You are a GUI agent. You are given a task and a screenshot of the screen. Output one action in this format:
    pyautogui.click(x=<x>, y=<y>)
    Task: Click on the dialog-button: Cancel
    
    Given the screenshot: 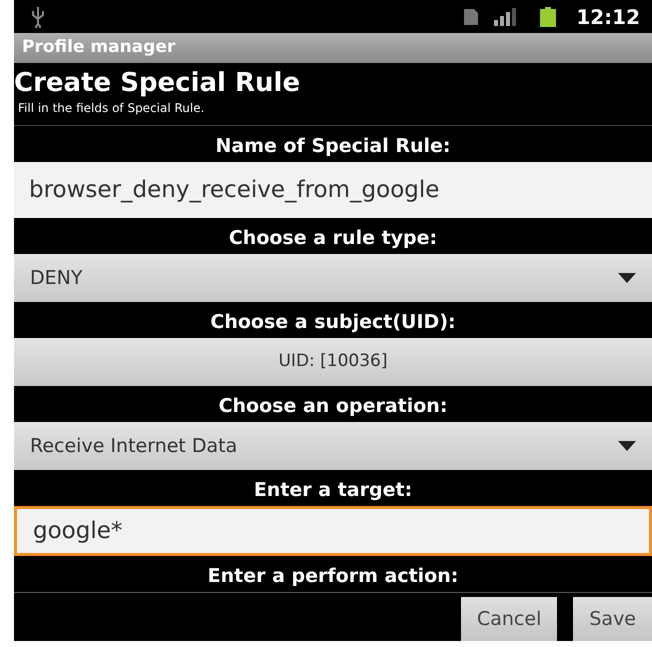 What is the action you would take?
    pyautogui.click(x=509, y=619)
    